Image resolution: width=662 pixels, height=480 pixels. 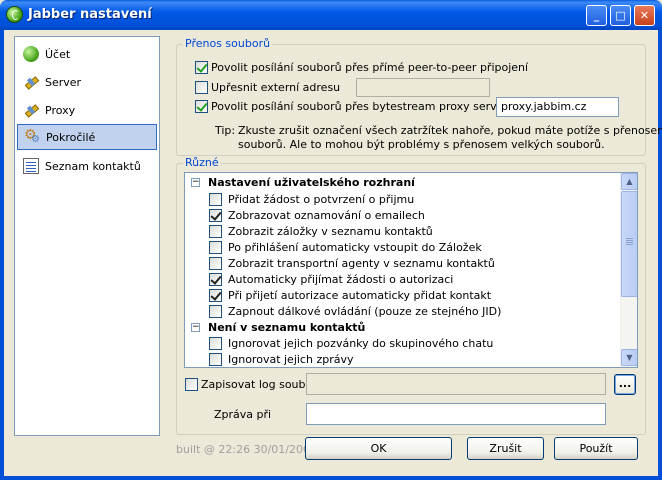 What do you see at coordinates (629, 357) in the screenshot?
I see `scroll-down-icon: ▼` at bounding box center [629, 357].